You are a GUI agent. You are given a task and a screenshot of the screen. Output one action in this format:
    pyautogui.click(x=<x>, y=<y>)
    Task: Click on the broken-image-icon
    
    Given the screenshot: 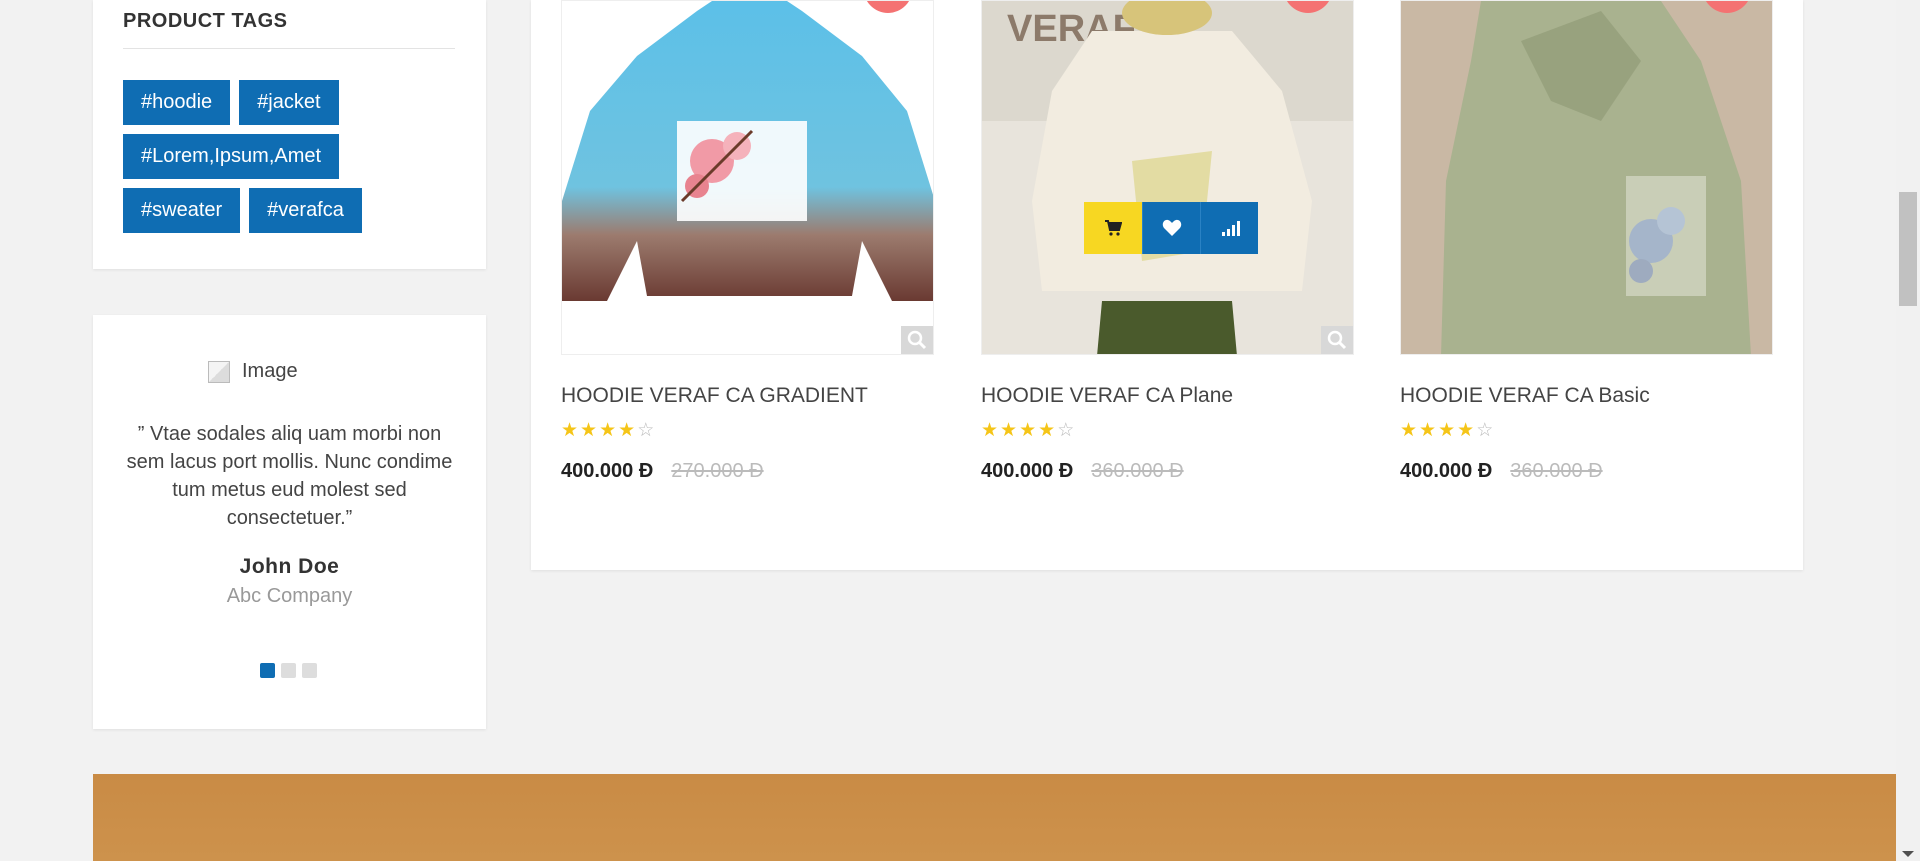 What is the action you would take?
    pyautogui.click(x=219, y=371)
    